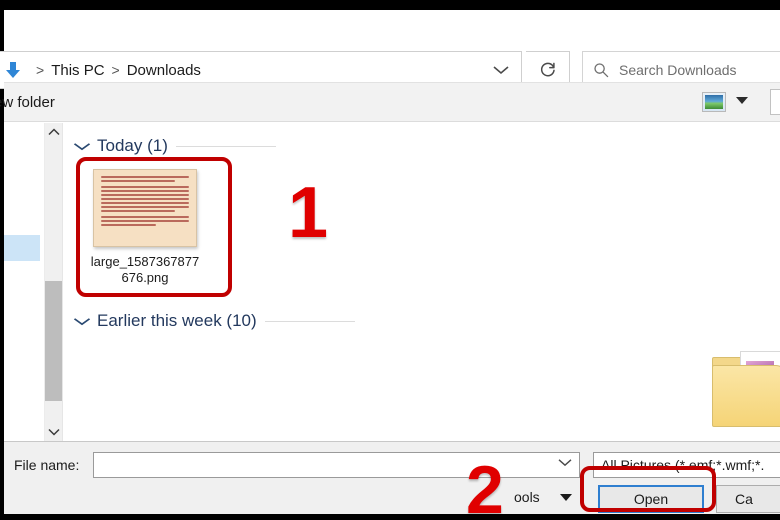 The image size is (780, 520). What do you see at coordinates (336, 465) in the screenshot?
I see `file-name-input` at bounding box center [336, 465].